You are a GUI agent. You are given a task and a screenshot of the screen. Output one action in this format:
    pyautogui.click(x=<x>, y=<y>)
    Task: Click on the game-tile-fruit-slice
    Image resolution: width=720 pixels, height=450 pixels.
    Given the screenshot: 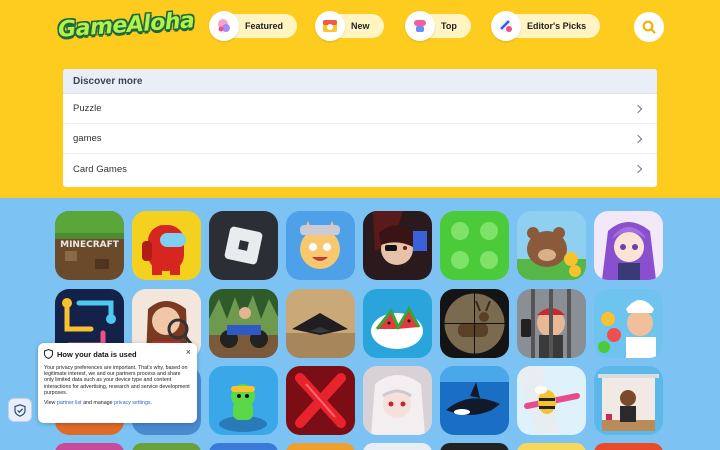 What is the action you would take?
    pyautogui.click(x=397, y=323)
    